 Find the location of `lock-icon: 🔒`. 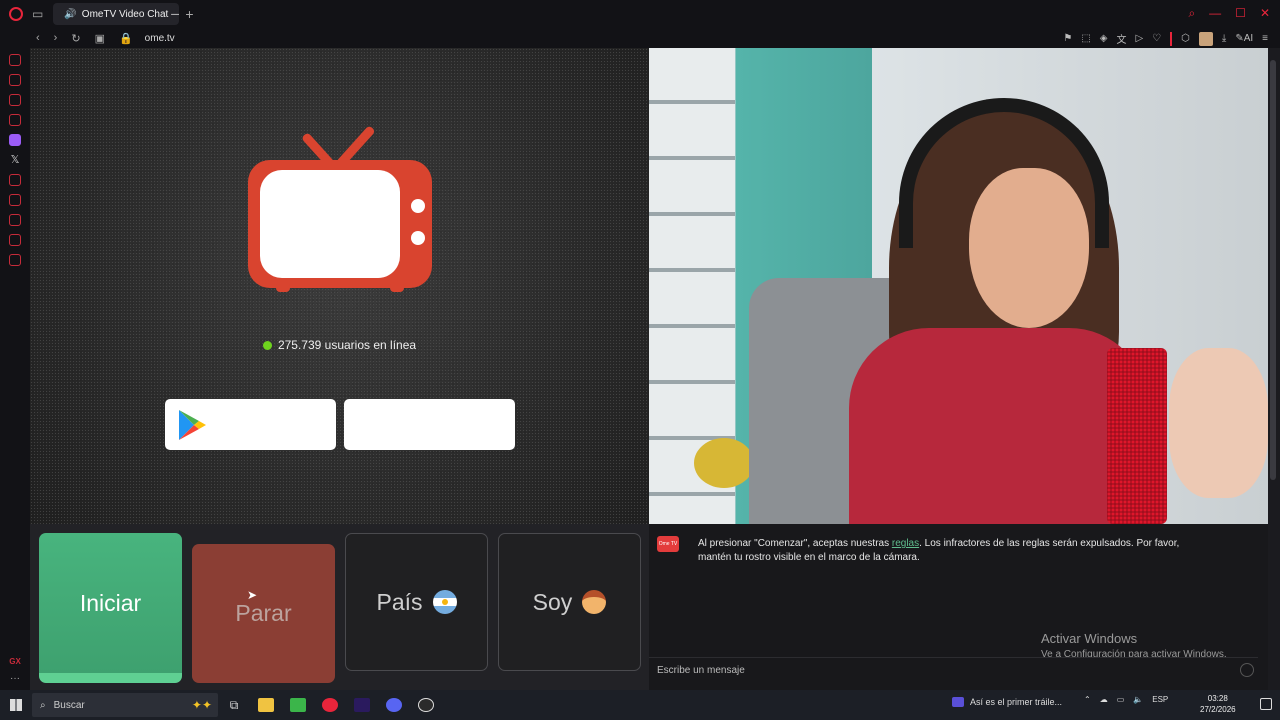

lock-icon: 🔒 is located at coordinates (125, 38).